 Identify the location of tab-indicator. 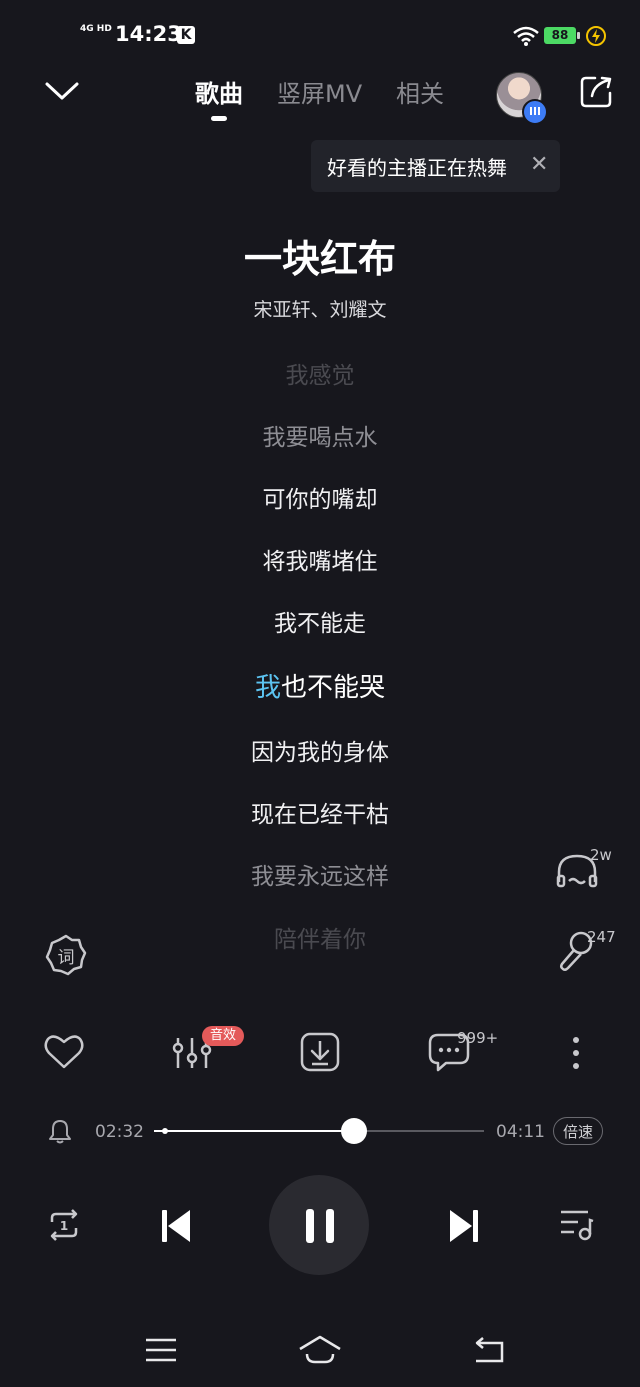
(219, 118).